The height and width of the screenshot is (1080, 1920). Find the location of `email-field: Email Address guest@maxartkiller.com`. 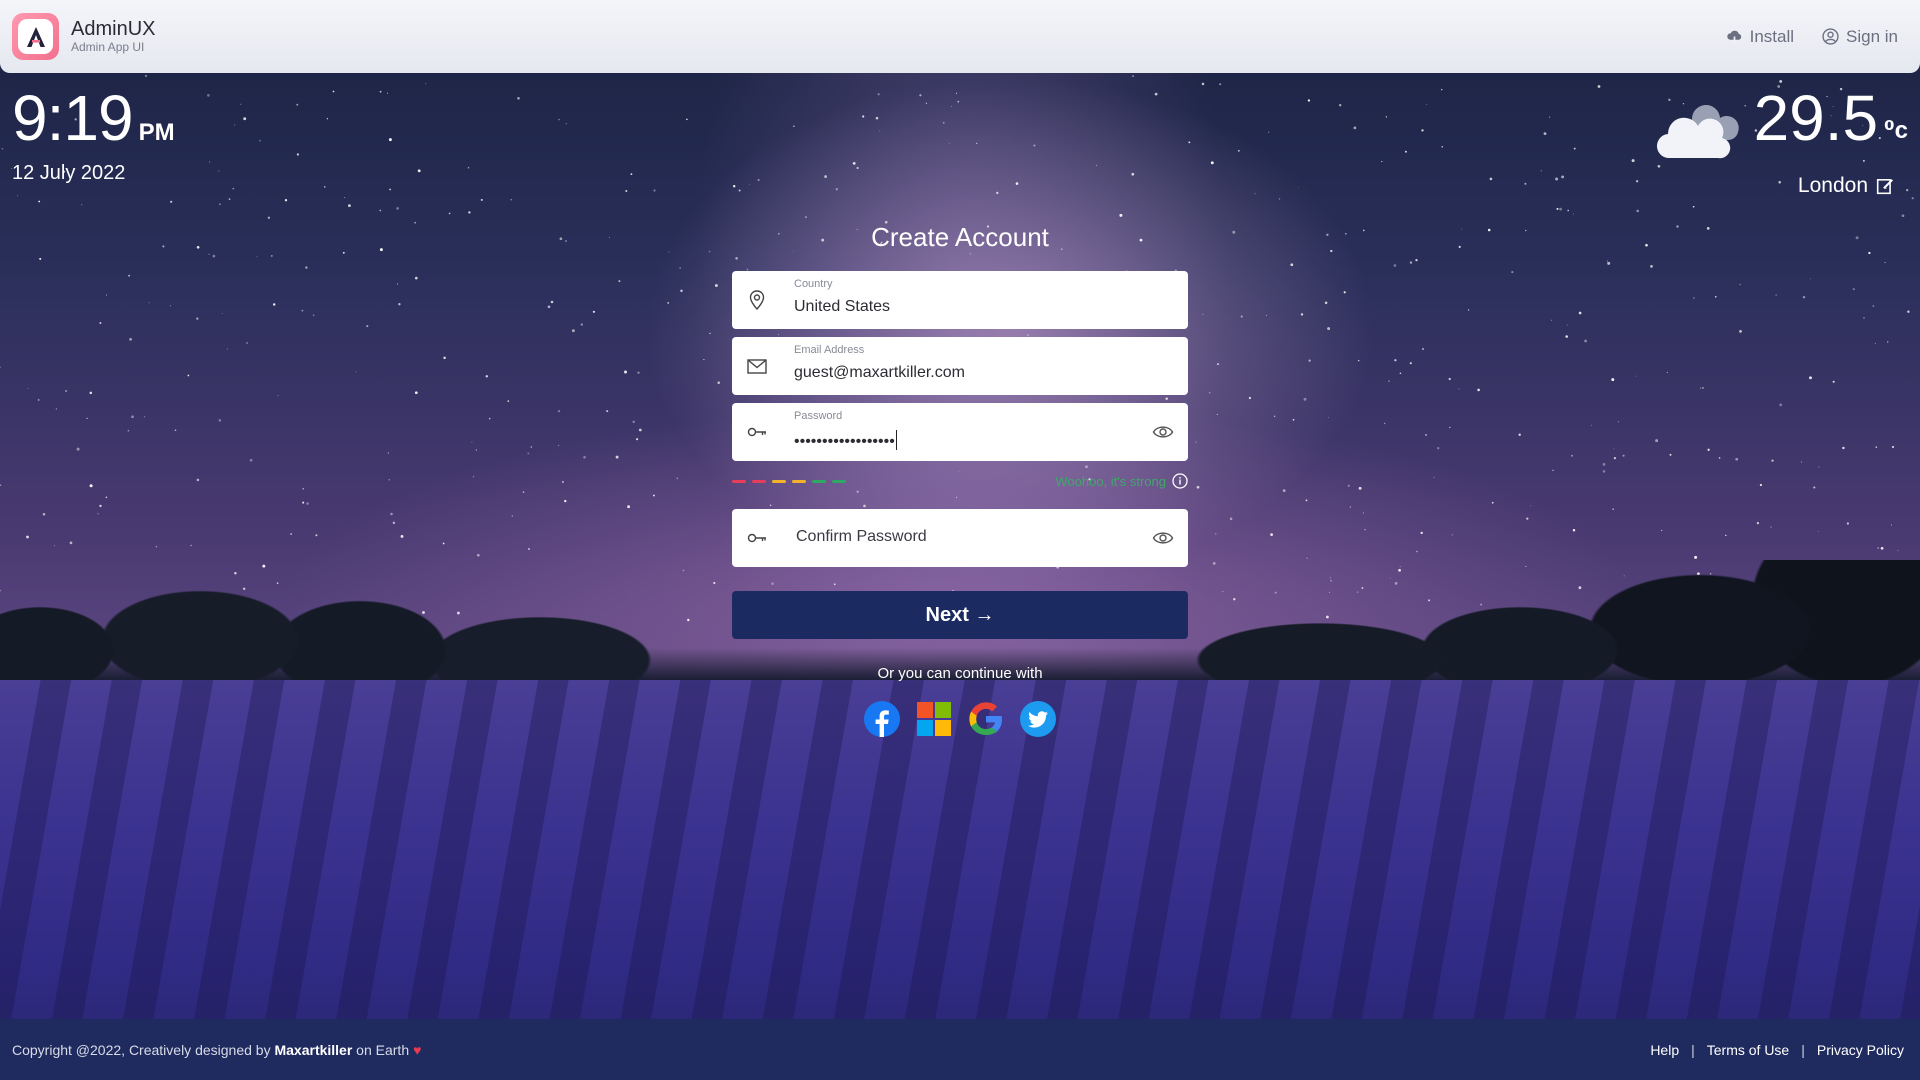

email-field: Email Address guest@maxartkiller.com is located at coordinates (960, 366).